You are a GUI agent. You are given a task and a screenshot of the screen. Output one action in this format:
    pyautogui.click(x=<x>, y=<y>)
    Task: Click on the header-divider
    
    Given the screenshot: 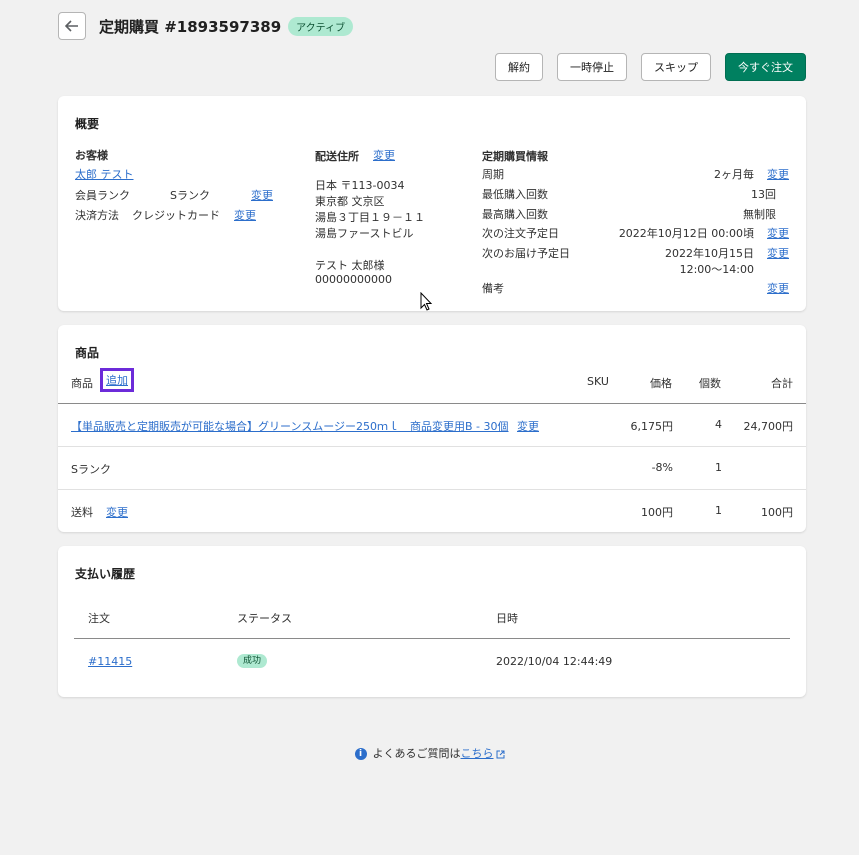 What is the action you would take?
    pyautogui.click(x=432, y=403)
    